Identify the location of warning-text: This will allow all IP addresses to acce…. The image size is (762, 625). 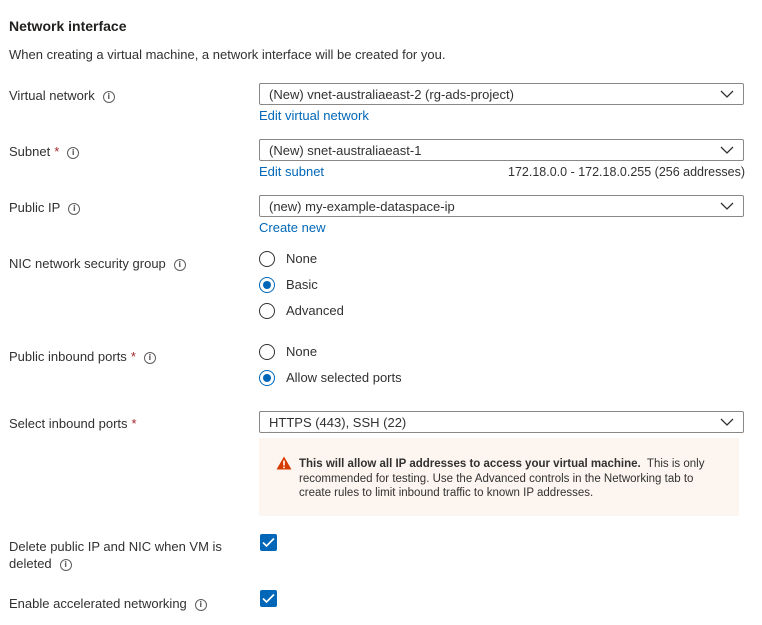
(502, 478).